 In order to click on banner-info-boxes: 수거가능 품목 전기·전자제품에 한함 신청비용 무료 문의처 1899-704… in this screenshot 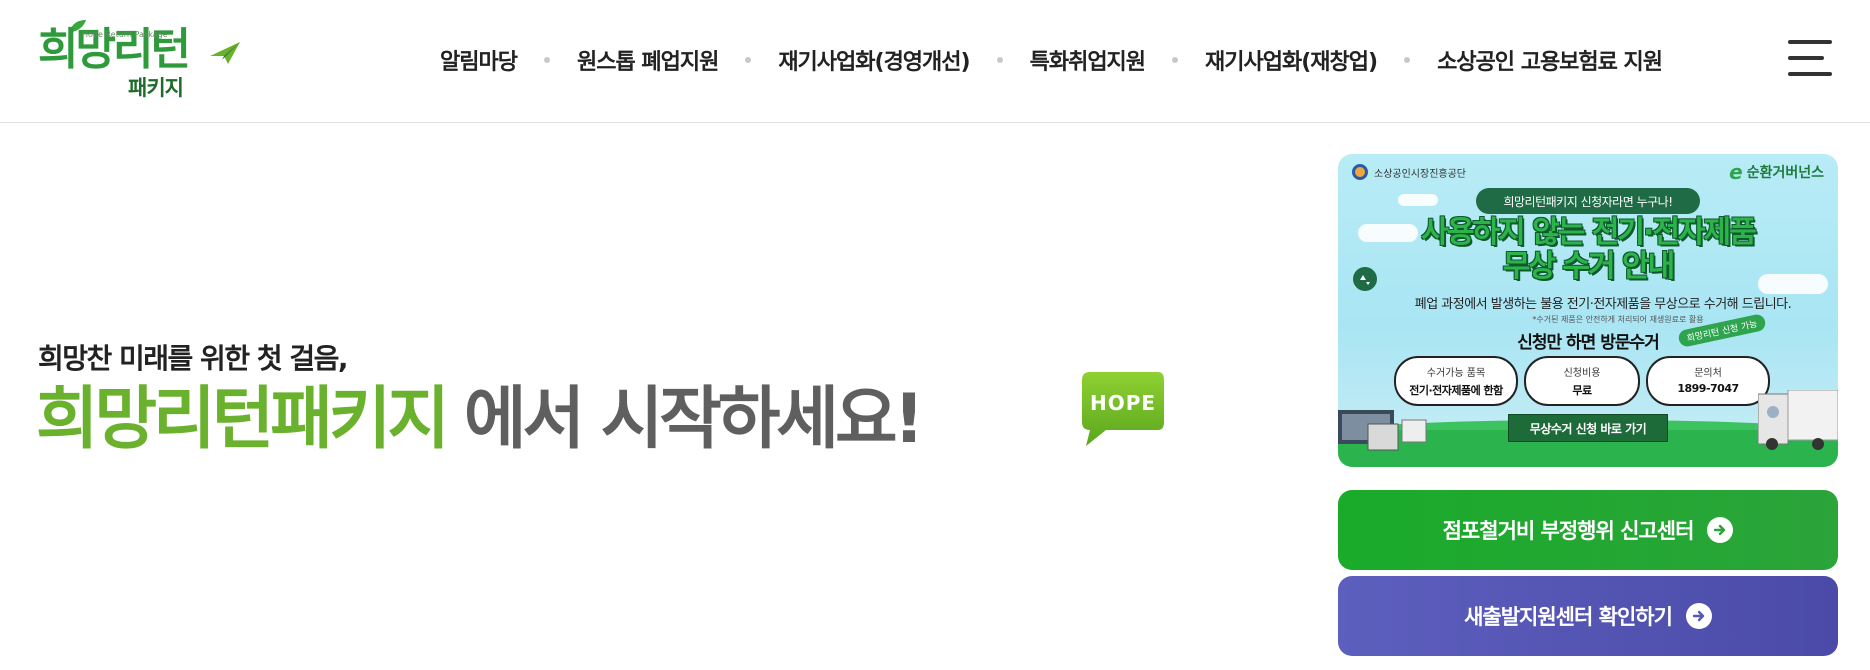, I will do `click(1582, 381)`.